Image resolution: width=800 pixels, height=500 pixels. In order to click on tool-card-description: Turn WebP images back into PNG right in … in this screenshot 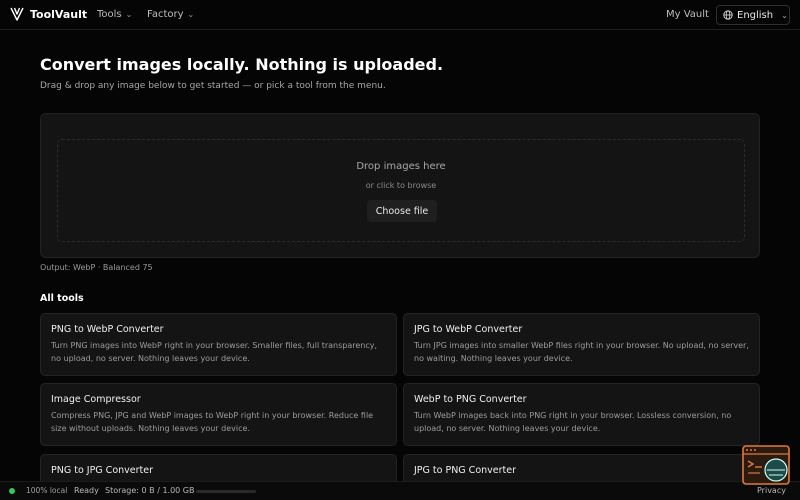, I will do `click(573, 422)`.